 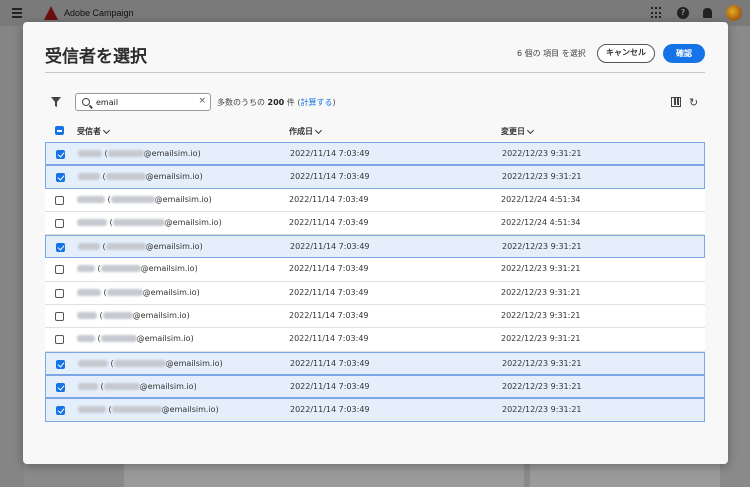 What do you see at coordinates (707, 13) in the screenshot?
I see `notification-bell-icon` at bounding box center [707, 13].